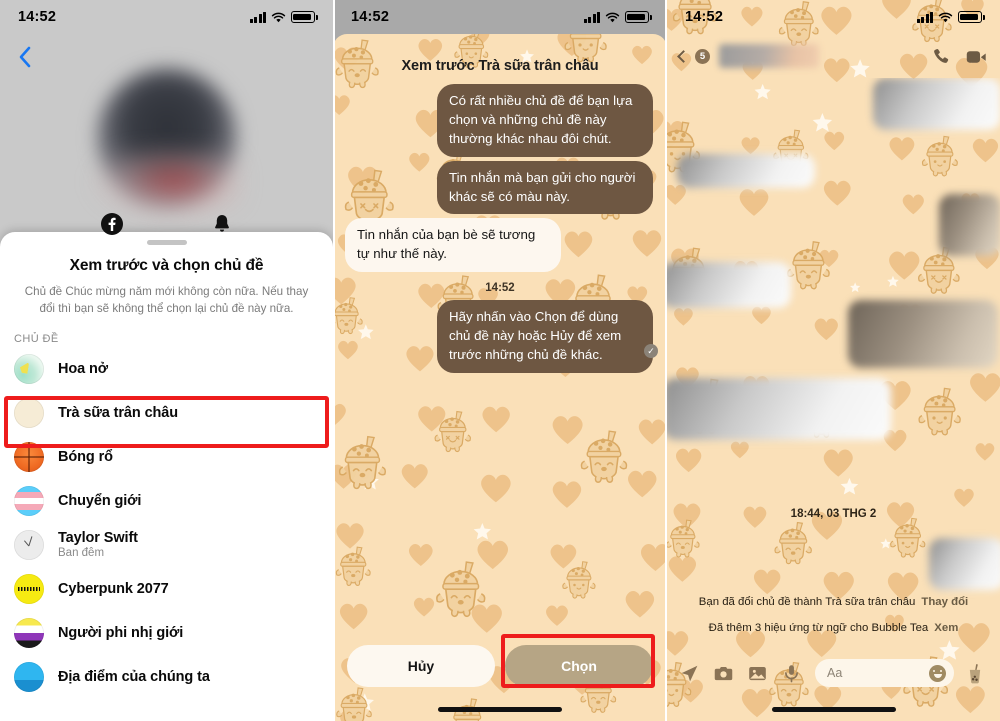 The image size is (1000, 721). Describe the element at coordinates (791, 673) in the screenshot. I see `microphone-icon` at that location.